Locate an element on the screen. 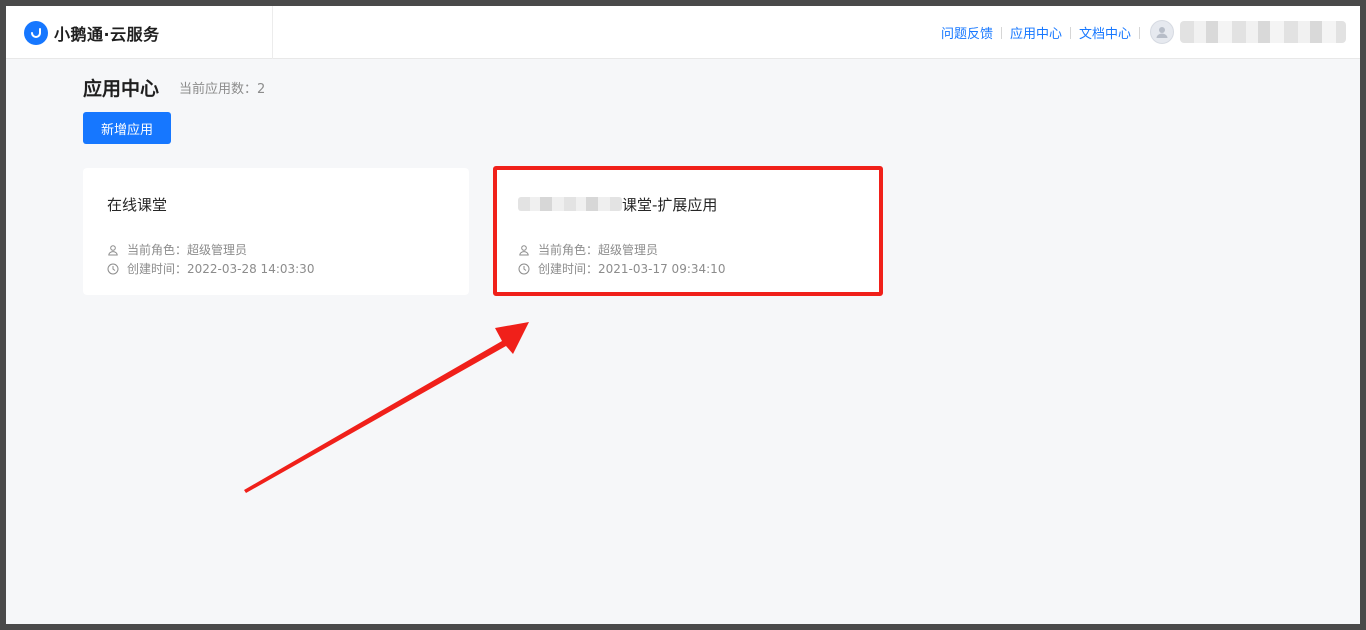 Image resolution: width=1366 pixels, height=630 pixels. app-card: 在线课堂 当前角色：超级管理员 创建时间：2022-03-28 14:03:30 is located at coordinates (276, 231).